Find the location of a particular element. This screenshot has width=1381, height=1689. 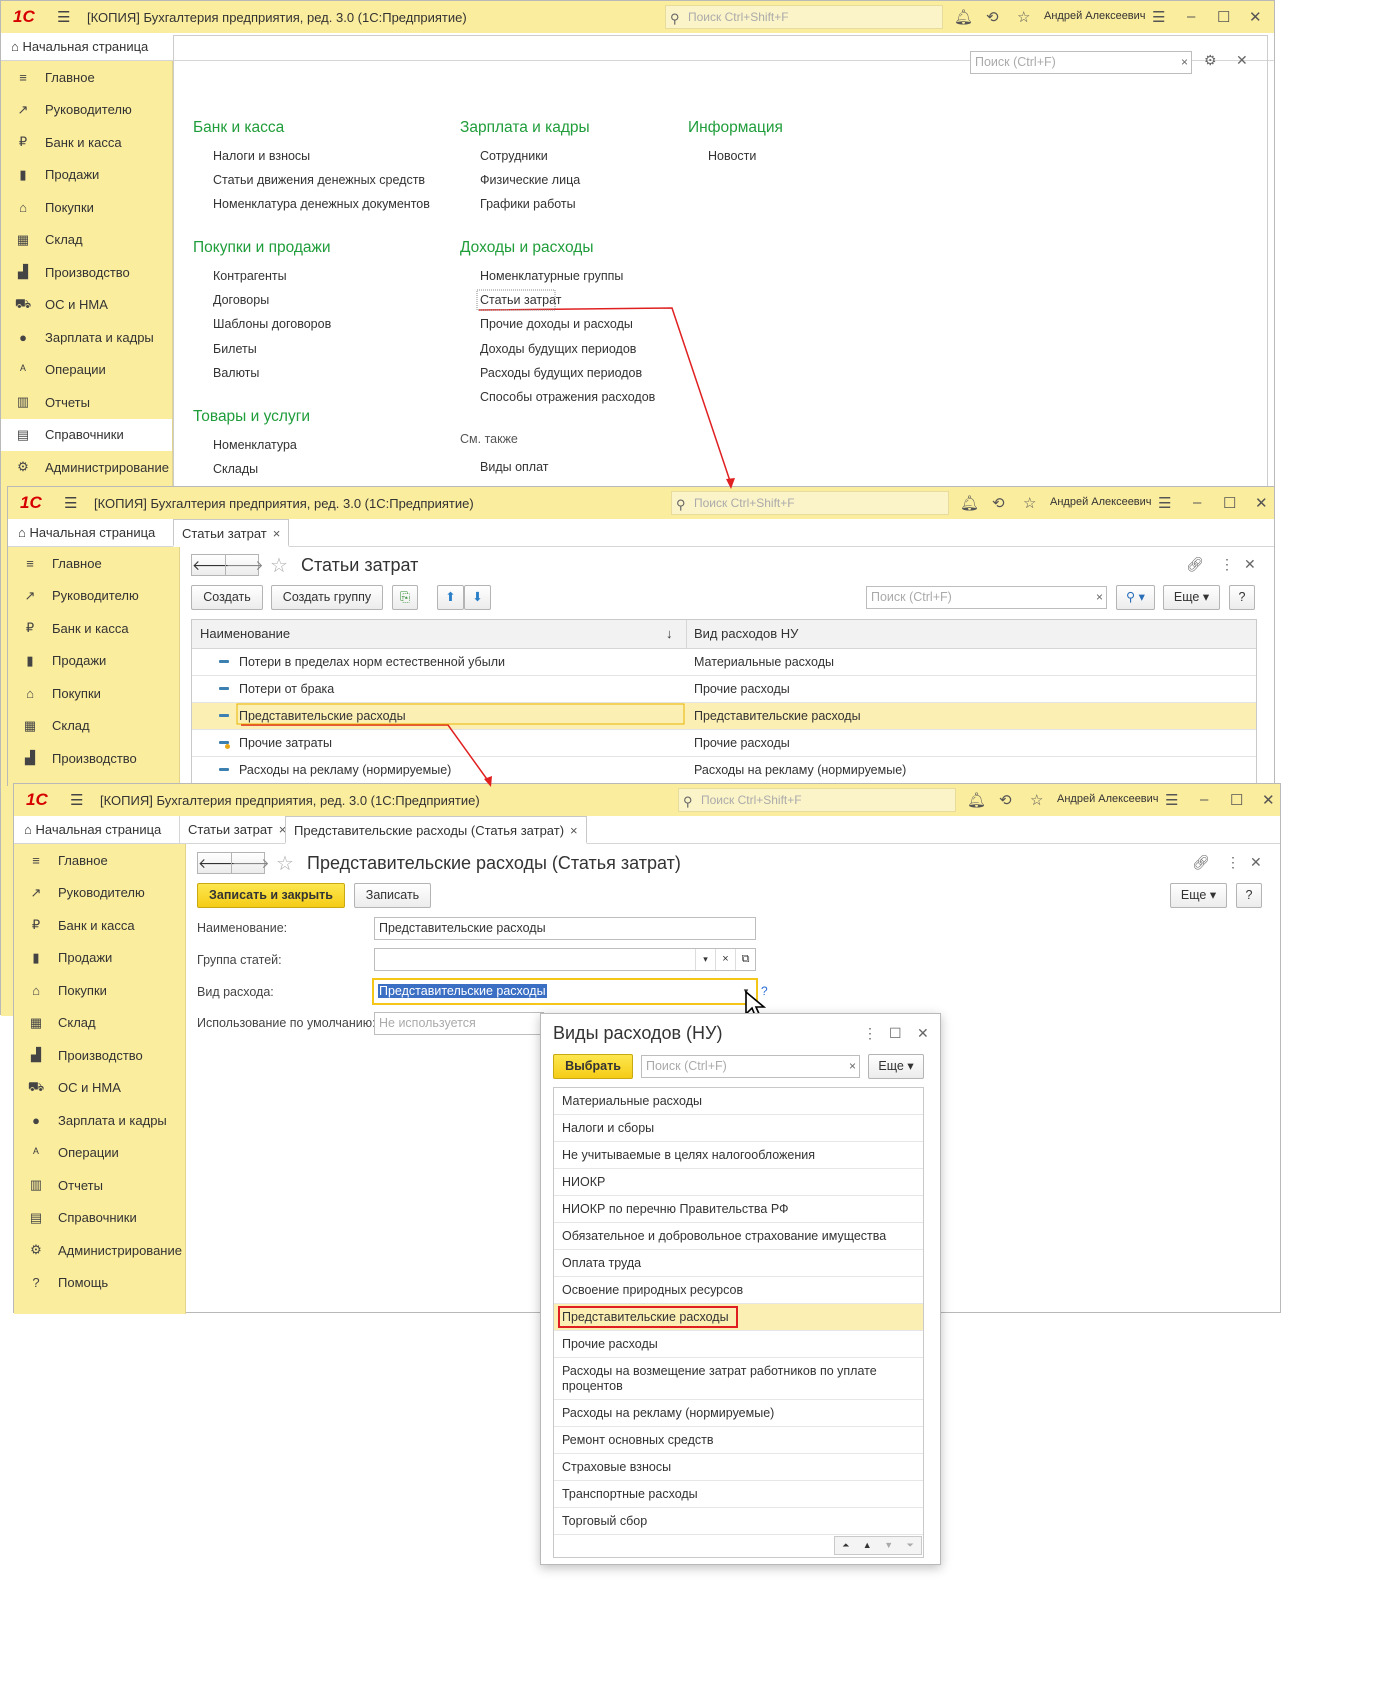

sidebar-item-9: ᴬ Операции is located at coordinates (86, 370).